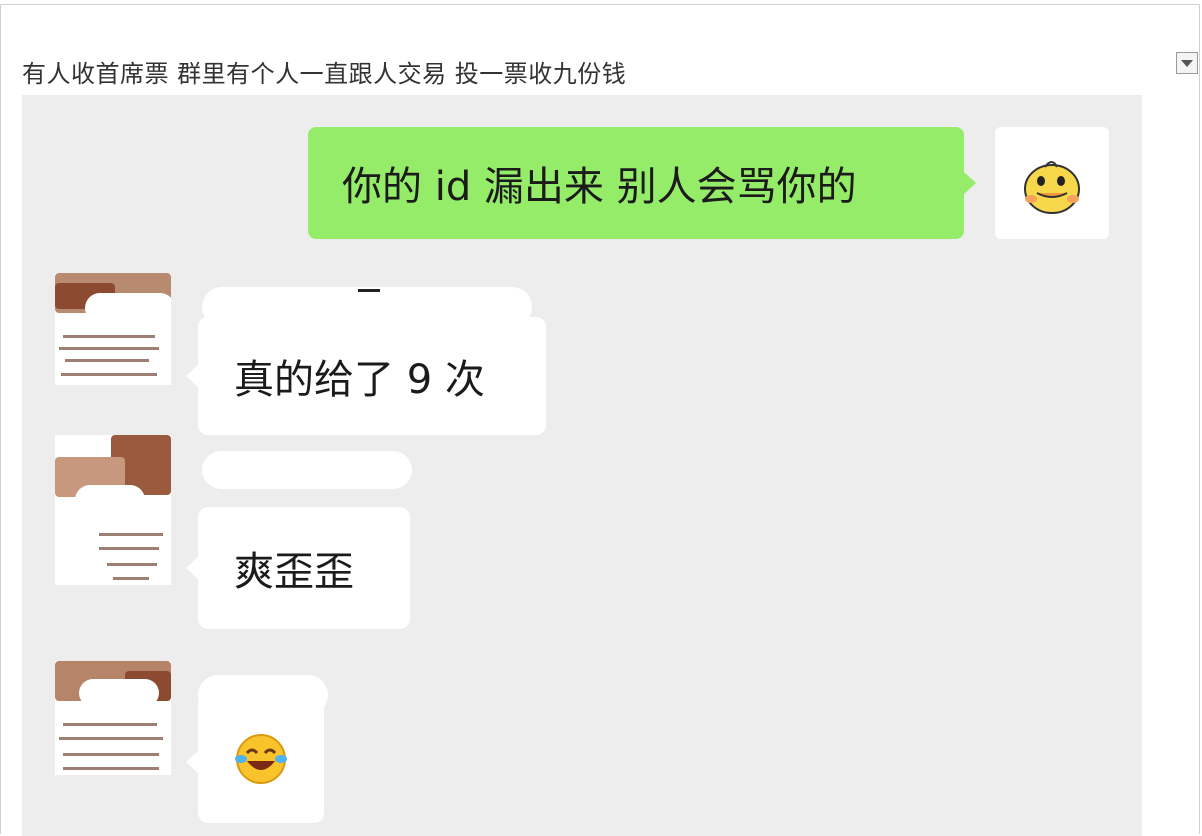 The height and width of the screenshot is (836, 1202). I want to click on message-text: 你的 id 漏出来 别人会骂你的, so click(599, 187).